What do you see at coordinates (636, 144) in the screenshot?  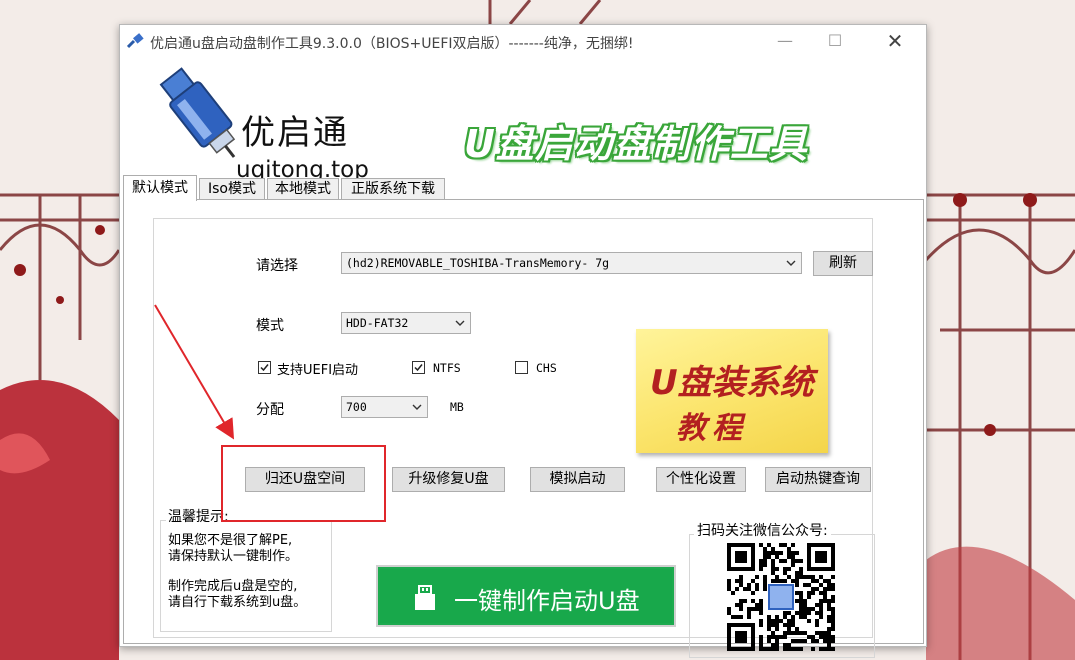 I see `banner-title: U盘启动盘制作工具` at bounding box center [636, 144].